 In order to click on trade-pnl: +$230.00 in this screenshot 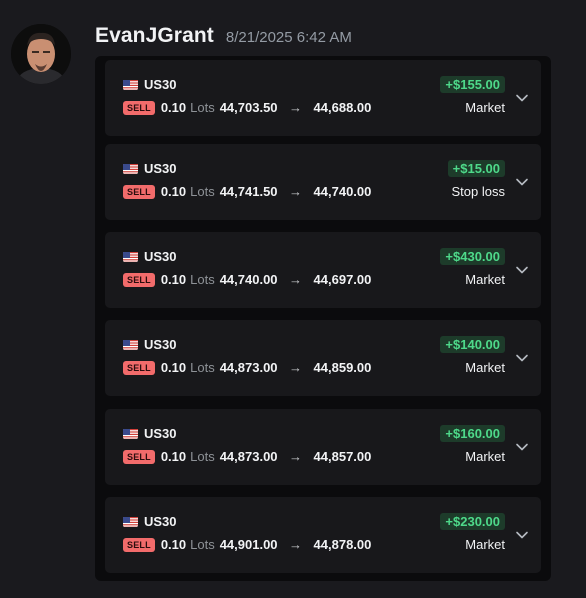, I will do `click(472, 521)`.